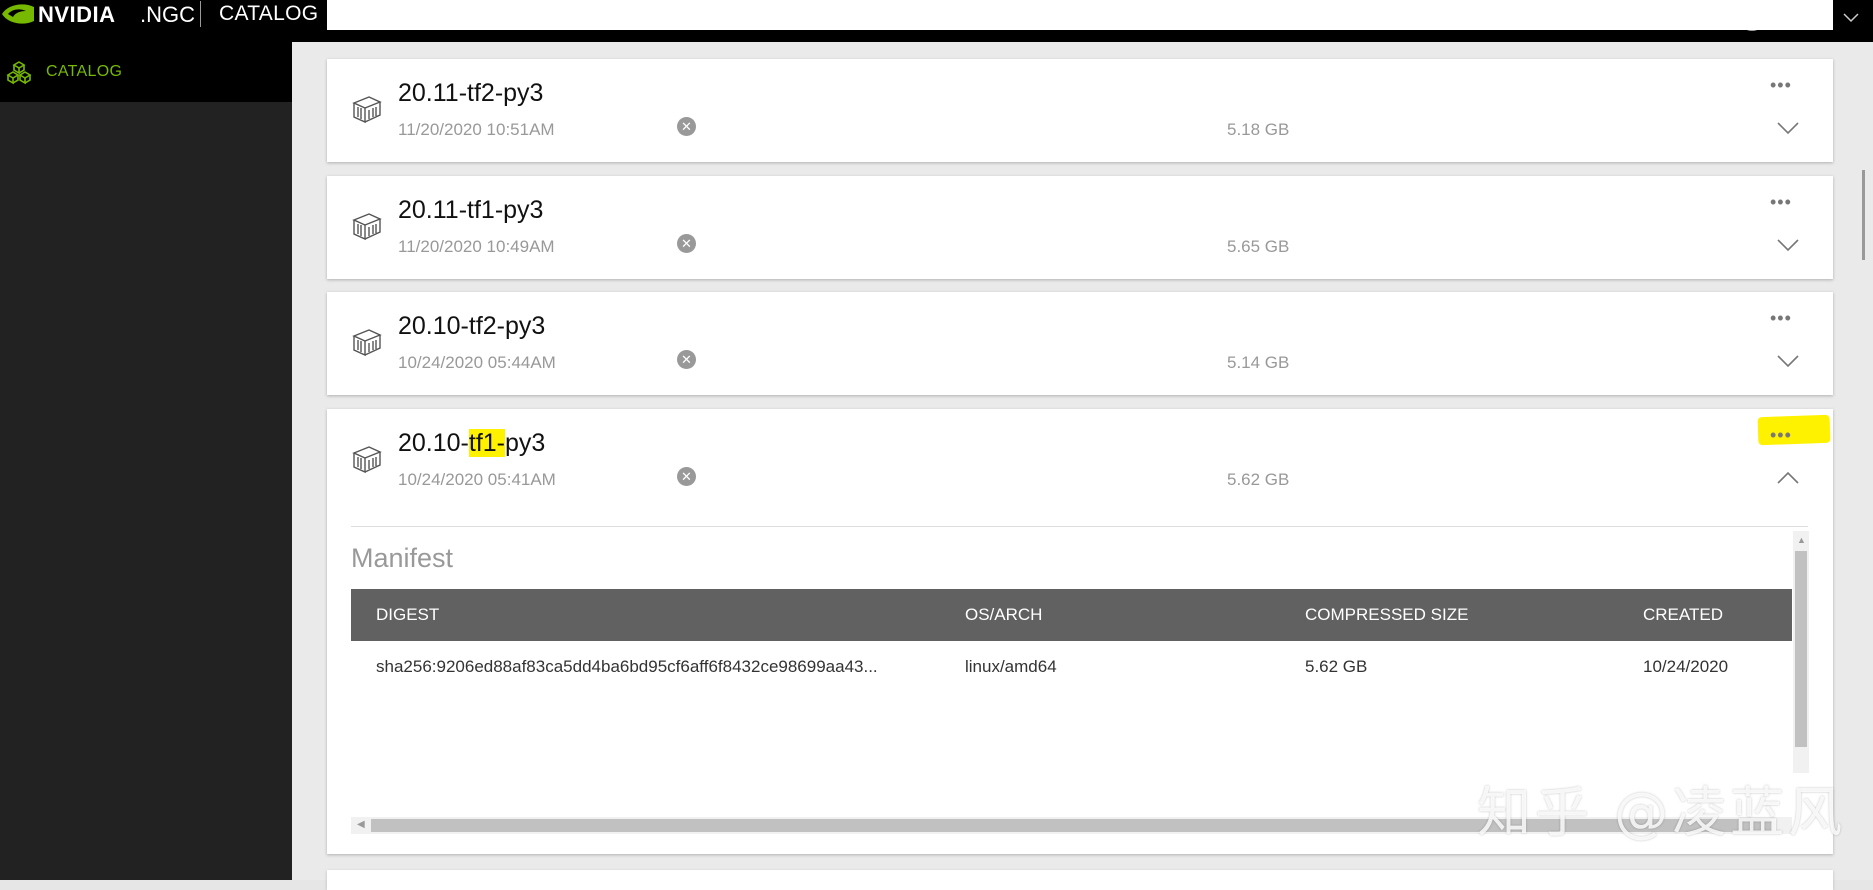  What do you see at coordinates (146, 72) in the screenshot?
I see `sidebar-item-catalog: CATALOG` at bounding box center [146, 72].